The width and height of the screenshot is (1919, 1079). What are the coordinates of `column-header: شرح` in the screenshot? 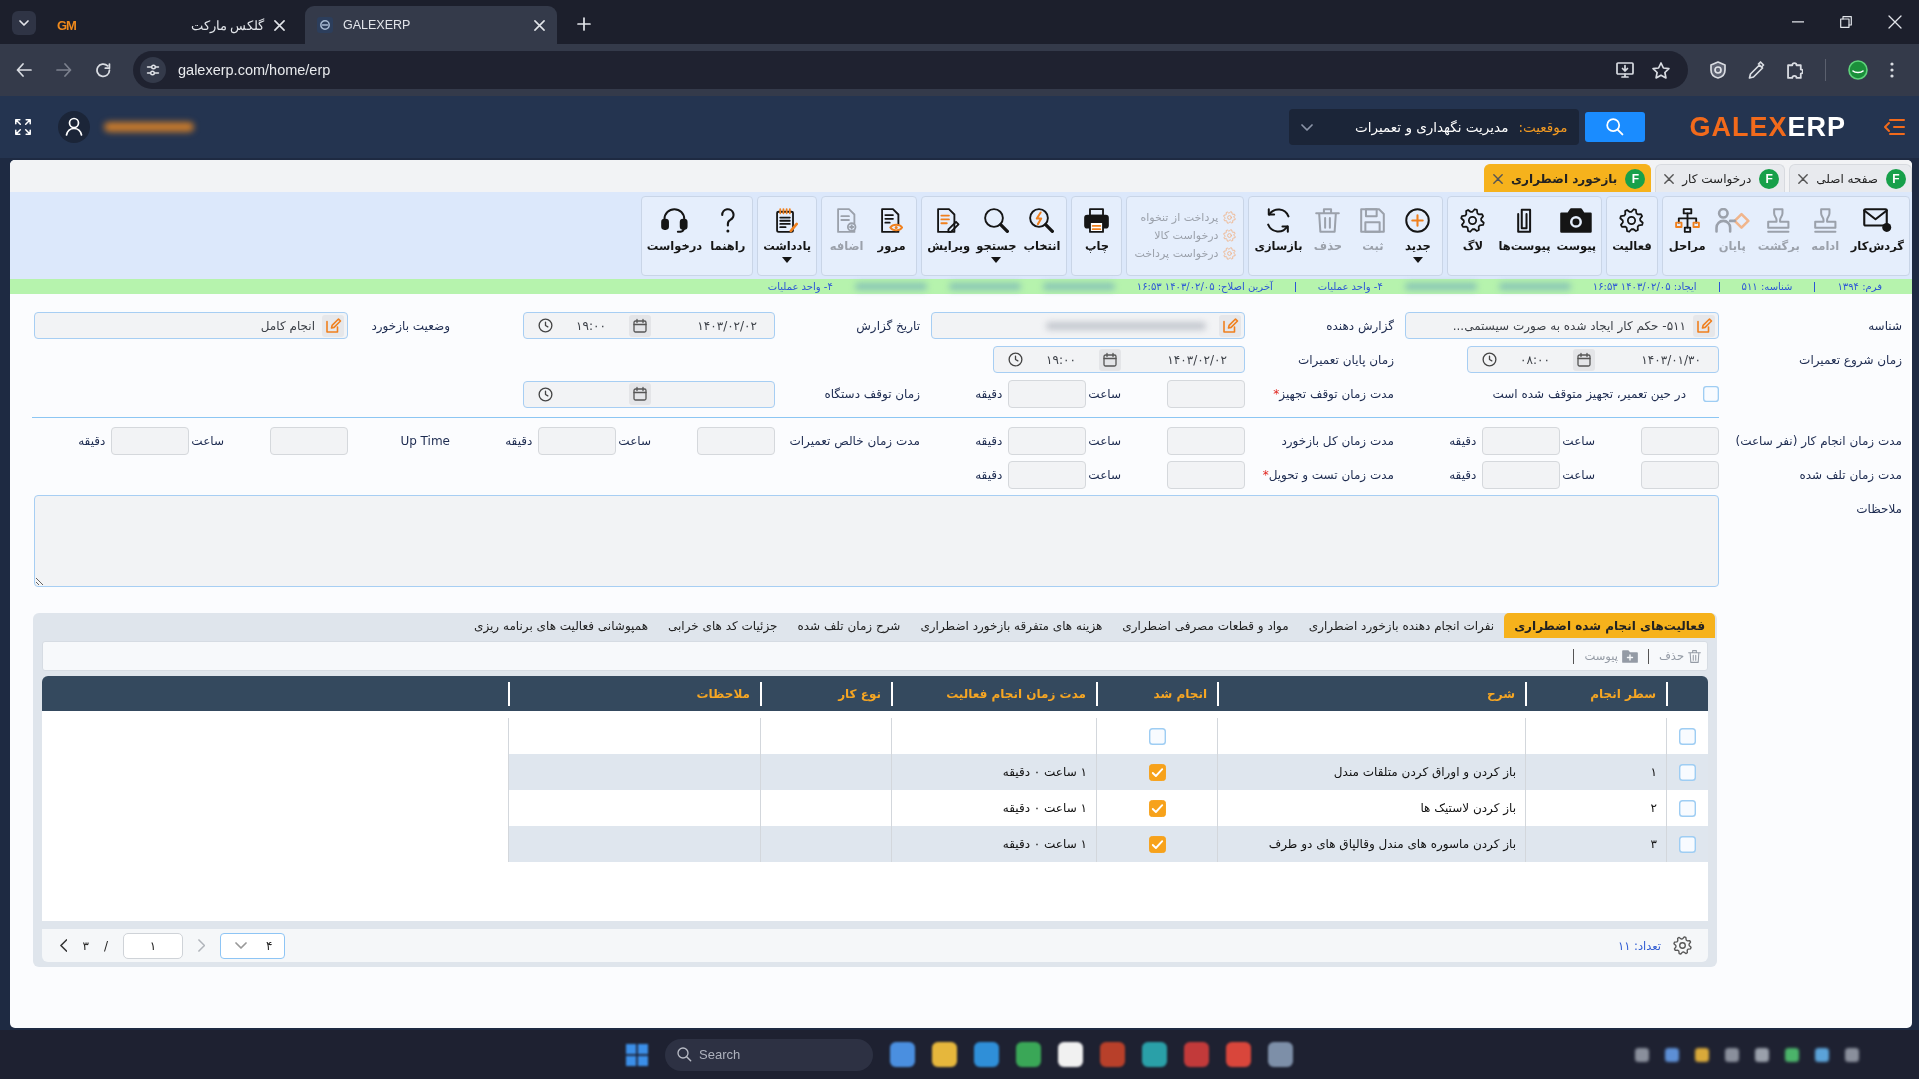 It's located at (1371, 693).